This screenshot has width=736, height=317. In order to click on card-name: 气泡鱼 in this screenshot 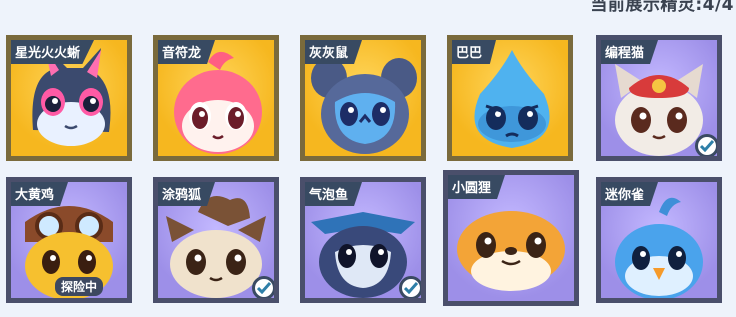, I will do `click(334, 194)`.